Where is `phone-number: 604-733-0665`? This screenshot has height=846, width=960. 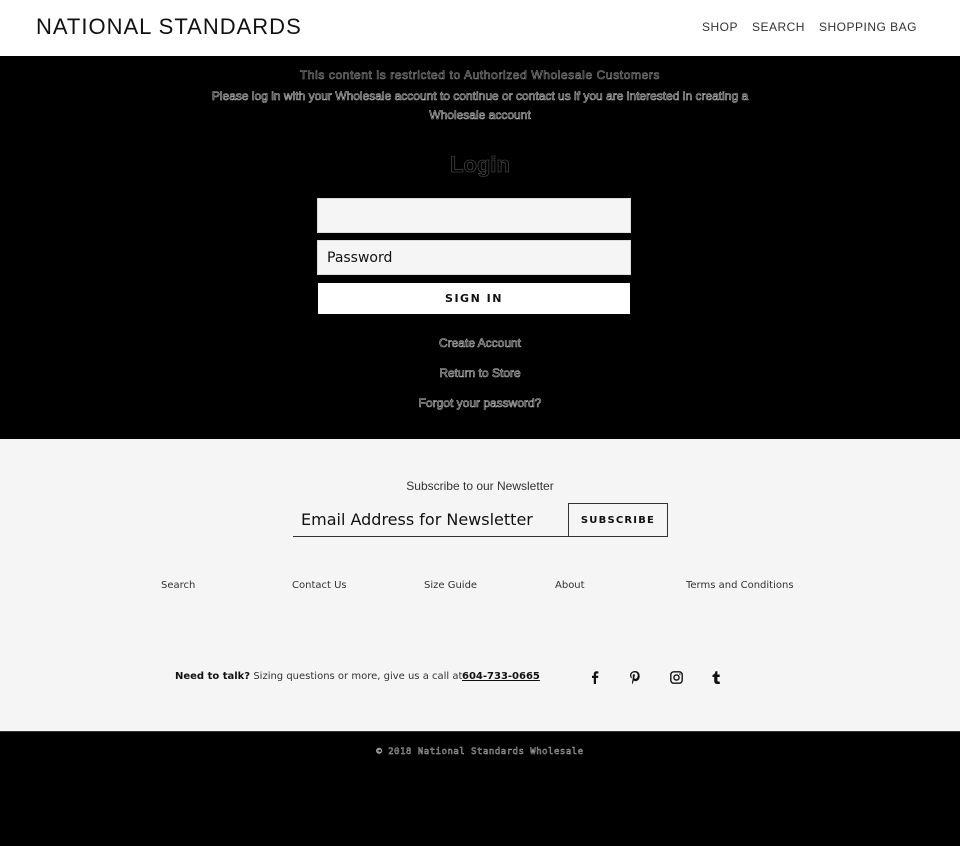 phone-number: 604-733-0665 is located at coordinates (501, 676).